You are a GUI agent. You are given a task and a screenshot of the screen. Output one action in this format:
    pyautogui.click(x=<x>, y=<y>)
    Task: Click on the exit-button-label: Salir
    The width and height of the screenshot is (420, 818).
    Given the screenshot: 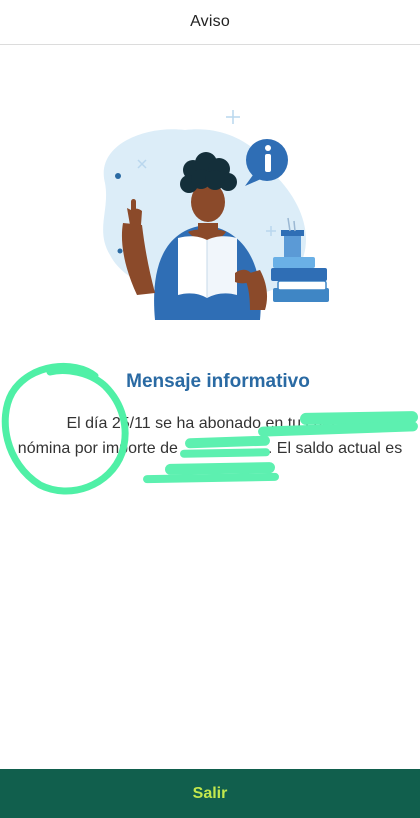 What is the action you would take?
    pyautogui.click(x=210, y=793)
    